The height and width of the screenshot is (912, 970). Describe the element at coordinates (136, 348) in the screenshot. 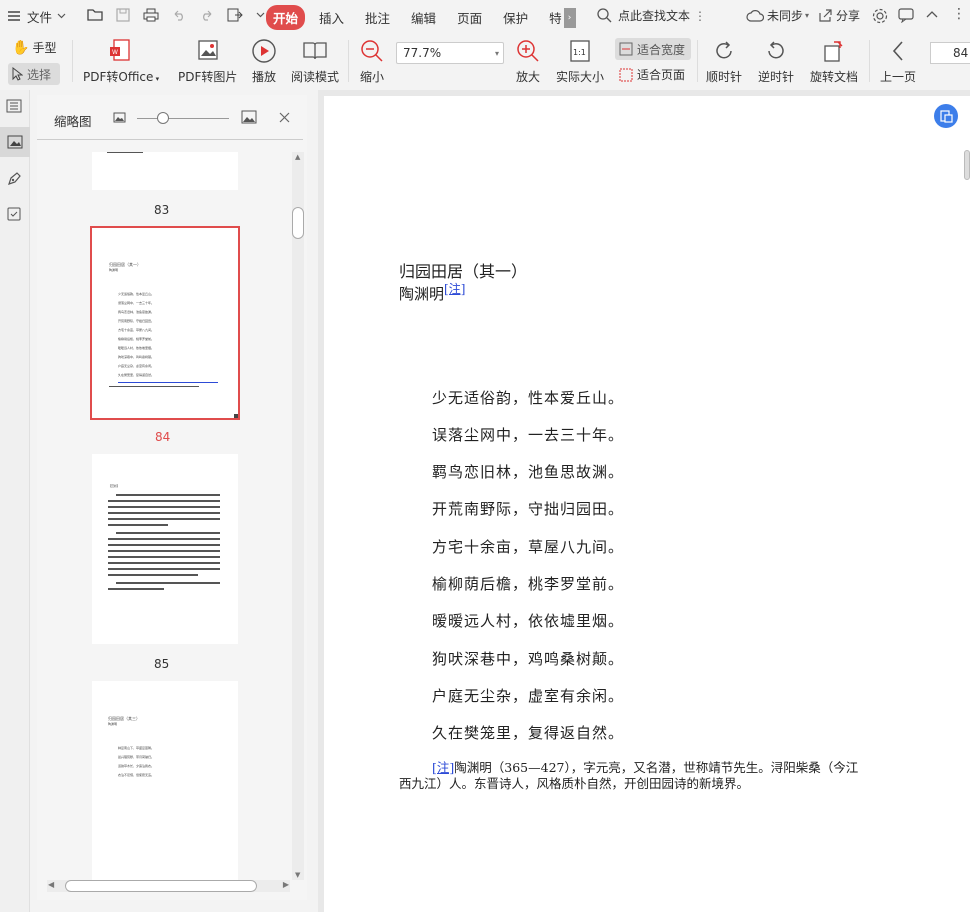

I see `thumb84-line: 暧暧远人村，依依墟里烟。` at that location.